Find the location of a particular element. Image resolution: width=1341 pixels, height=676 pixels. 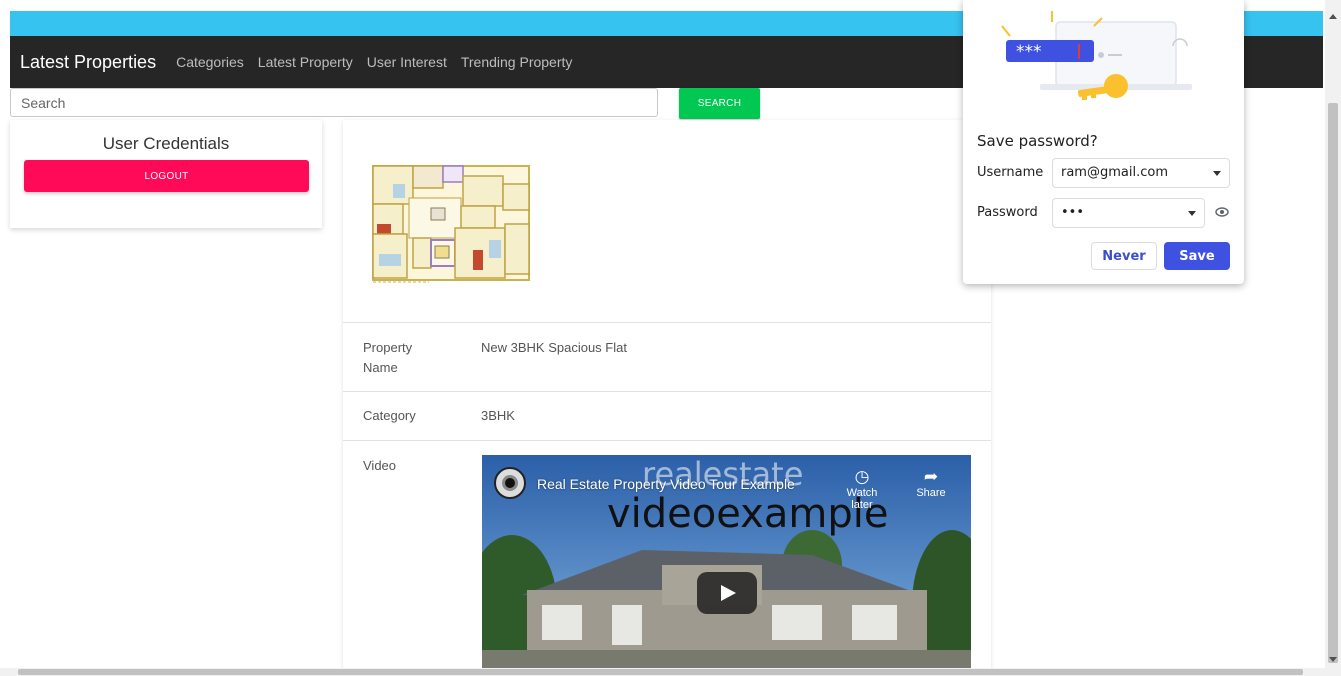

password-select: ••• is located at coordinates (1128, 213).